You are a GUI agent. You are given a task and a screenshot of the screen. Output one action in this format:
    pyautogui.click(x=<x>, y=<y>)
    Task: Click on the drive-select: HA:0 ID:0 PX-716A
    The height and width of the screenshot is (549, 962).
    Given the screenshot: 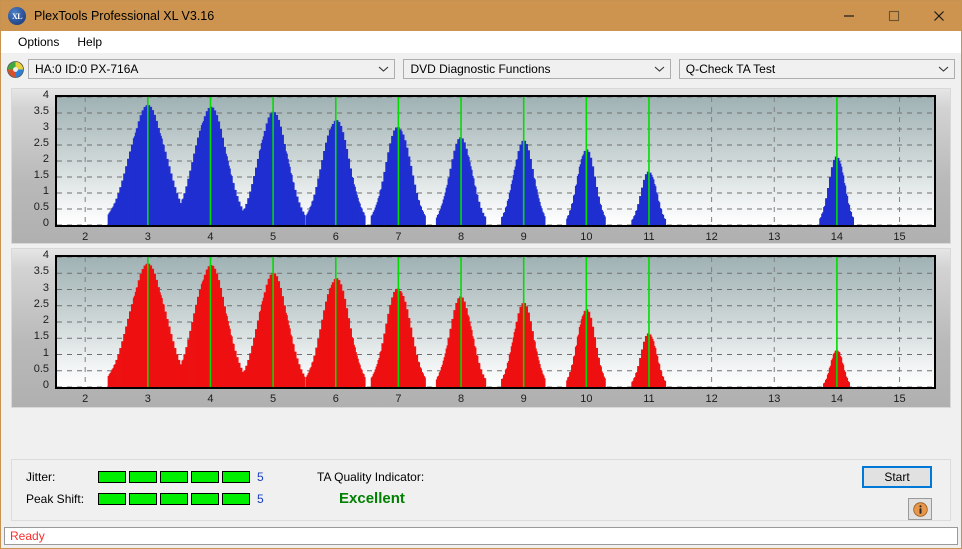 What is the action you would take?
    pyautogui.click(x=212, y=69)
    